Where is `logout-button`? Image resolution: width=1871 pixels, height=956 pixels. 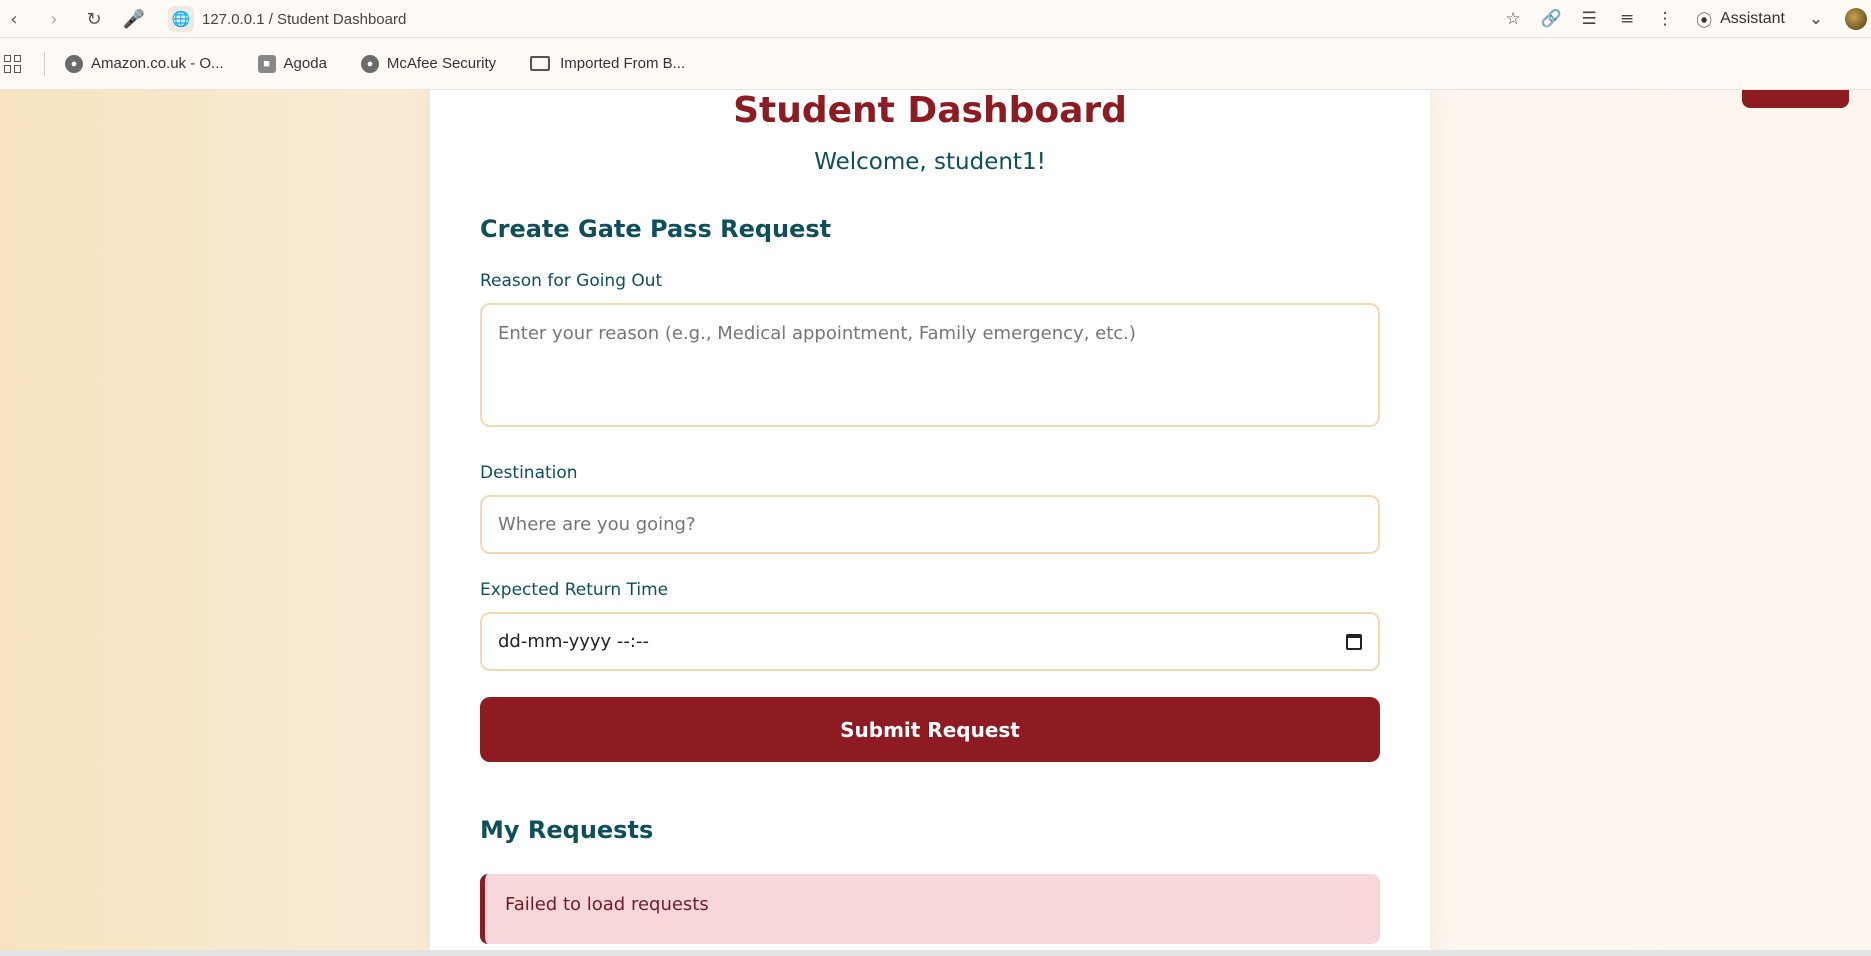 logout-button is located at coordinates (1795, 99).